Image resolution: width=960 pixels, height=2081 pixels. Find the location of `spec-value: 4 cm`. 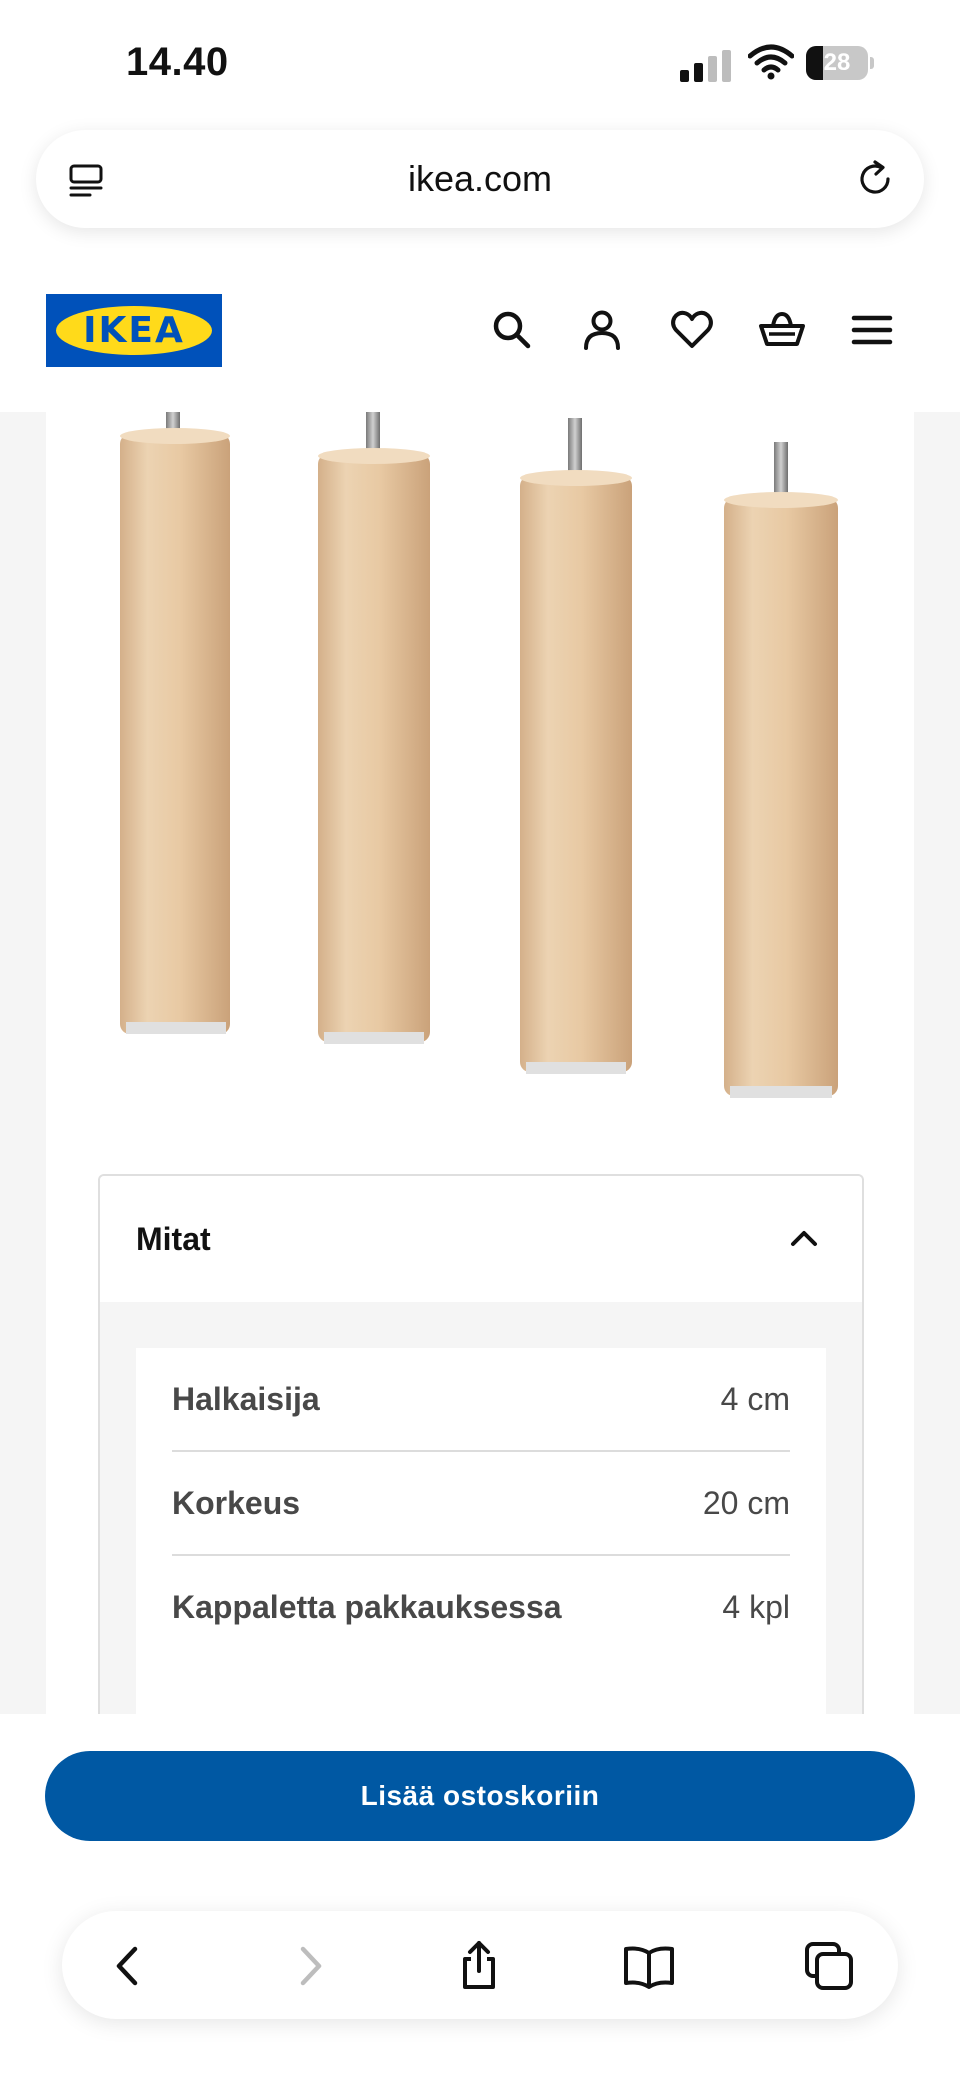

spec-value: 4 cm is located at coordinates (755, 1399).